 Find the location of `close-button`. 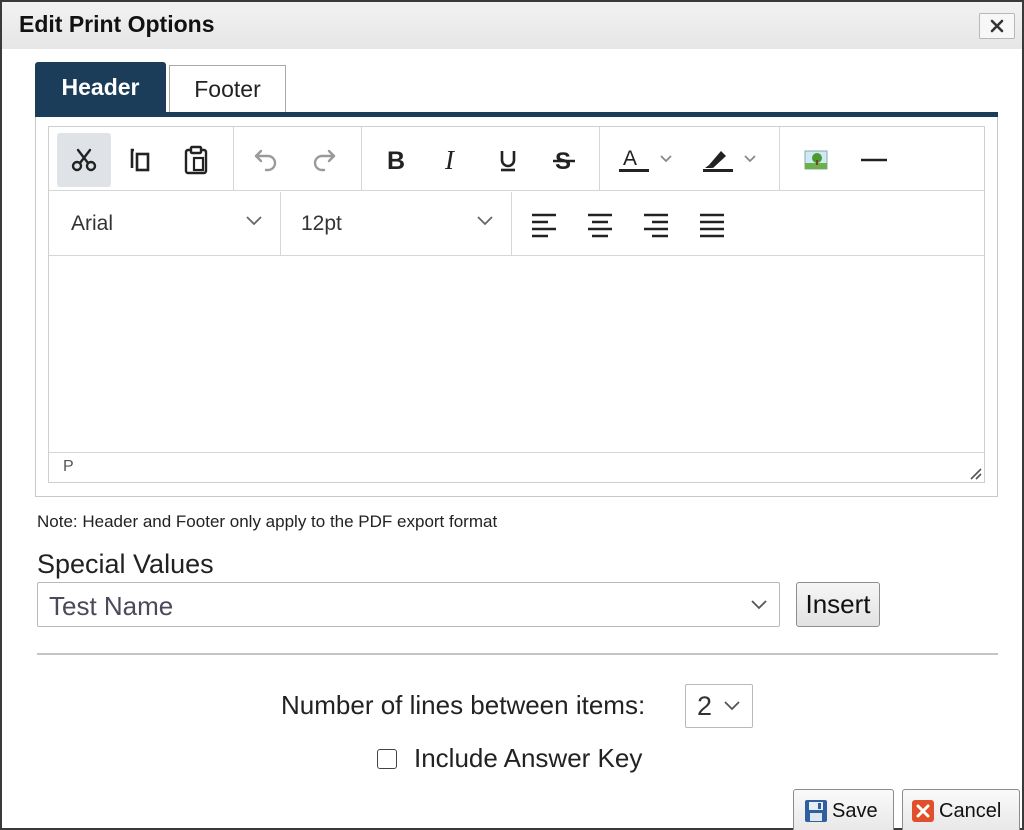

close-button is located at coordinates (997, 26).